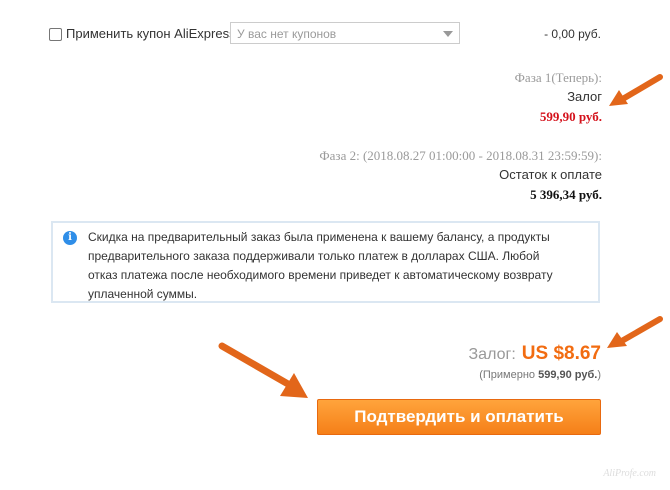 This screenshot has width=670, height=490. Describe the element at coordinates (629, 473) in the screenshot. I see `watermark: AliProfe.com` at that location.